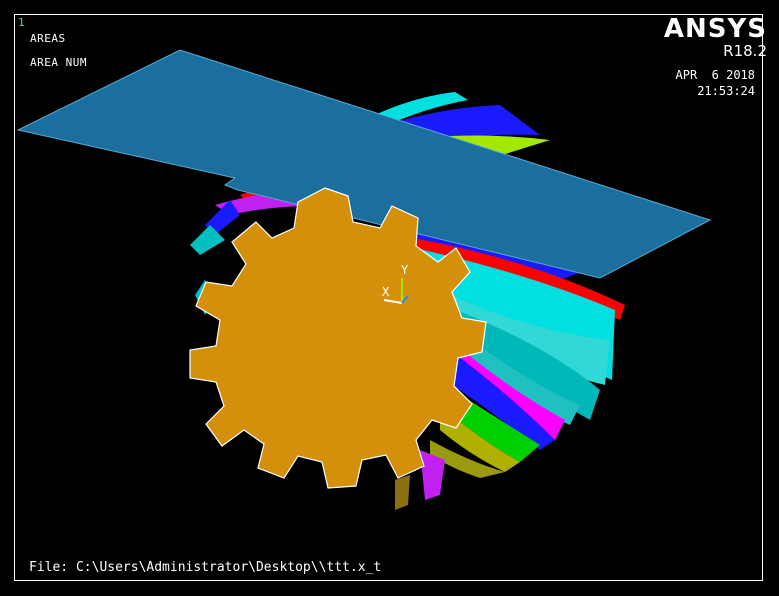 The image size is (779, 596). What do you see at coordinates (715, 29) in the screenshot?
I see `ansys-logo: ANSYS` at bounding box center [715, 29].